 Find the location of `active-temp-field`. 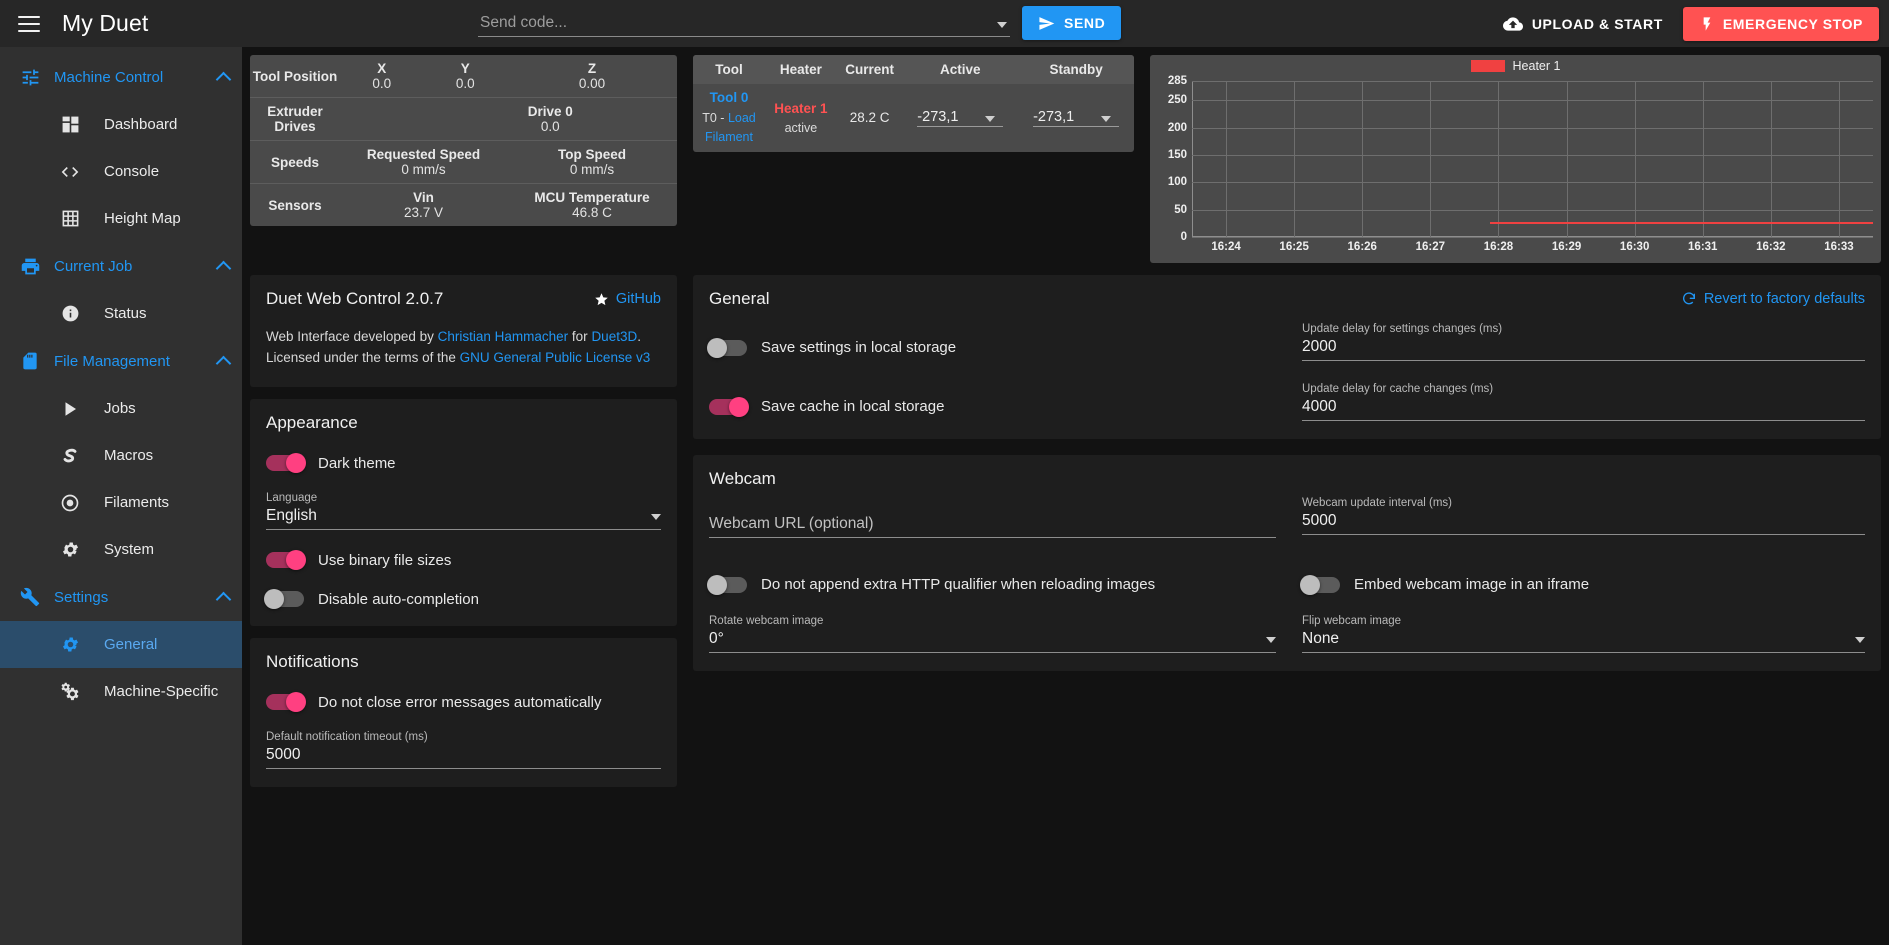

active-temp-field is located at coordinates (960, 117).